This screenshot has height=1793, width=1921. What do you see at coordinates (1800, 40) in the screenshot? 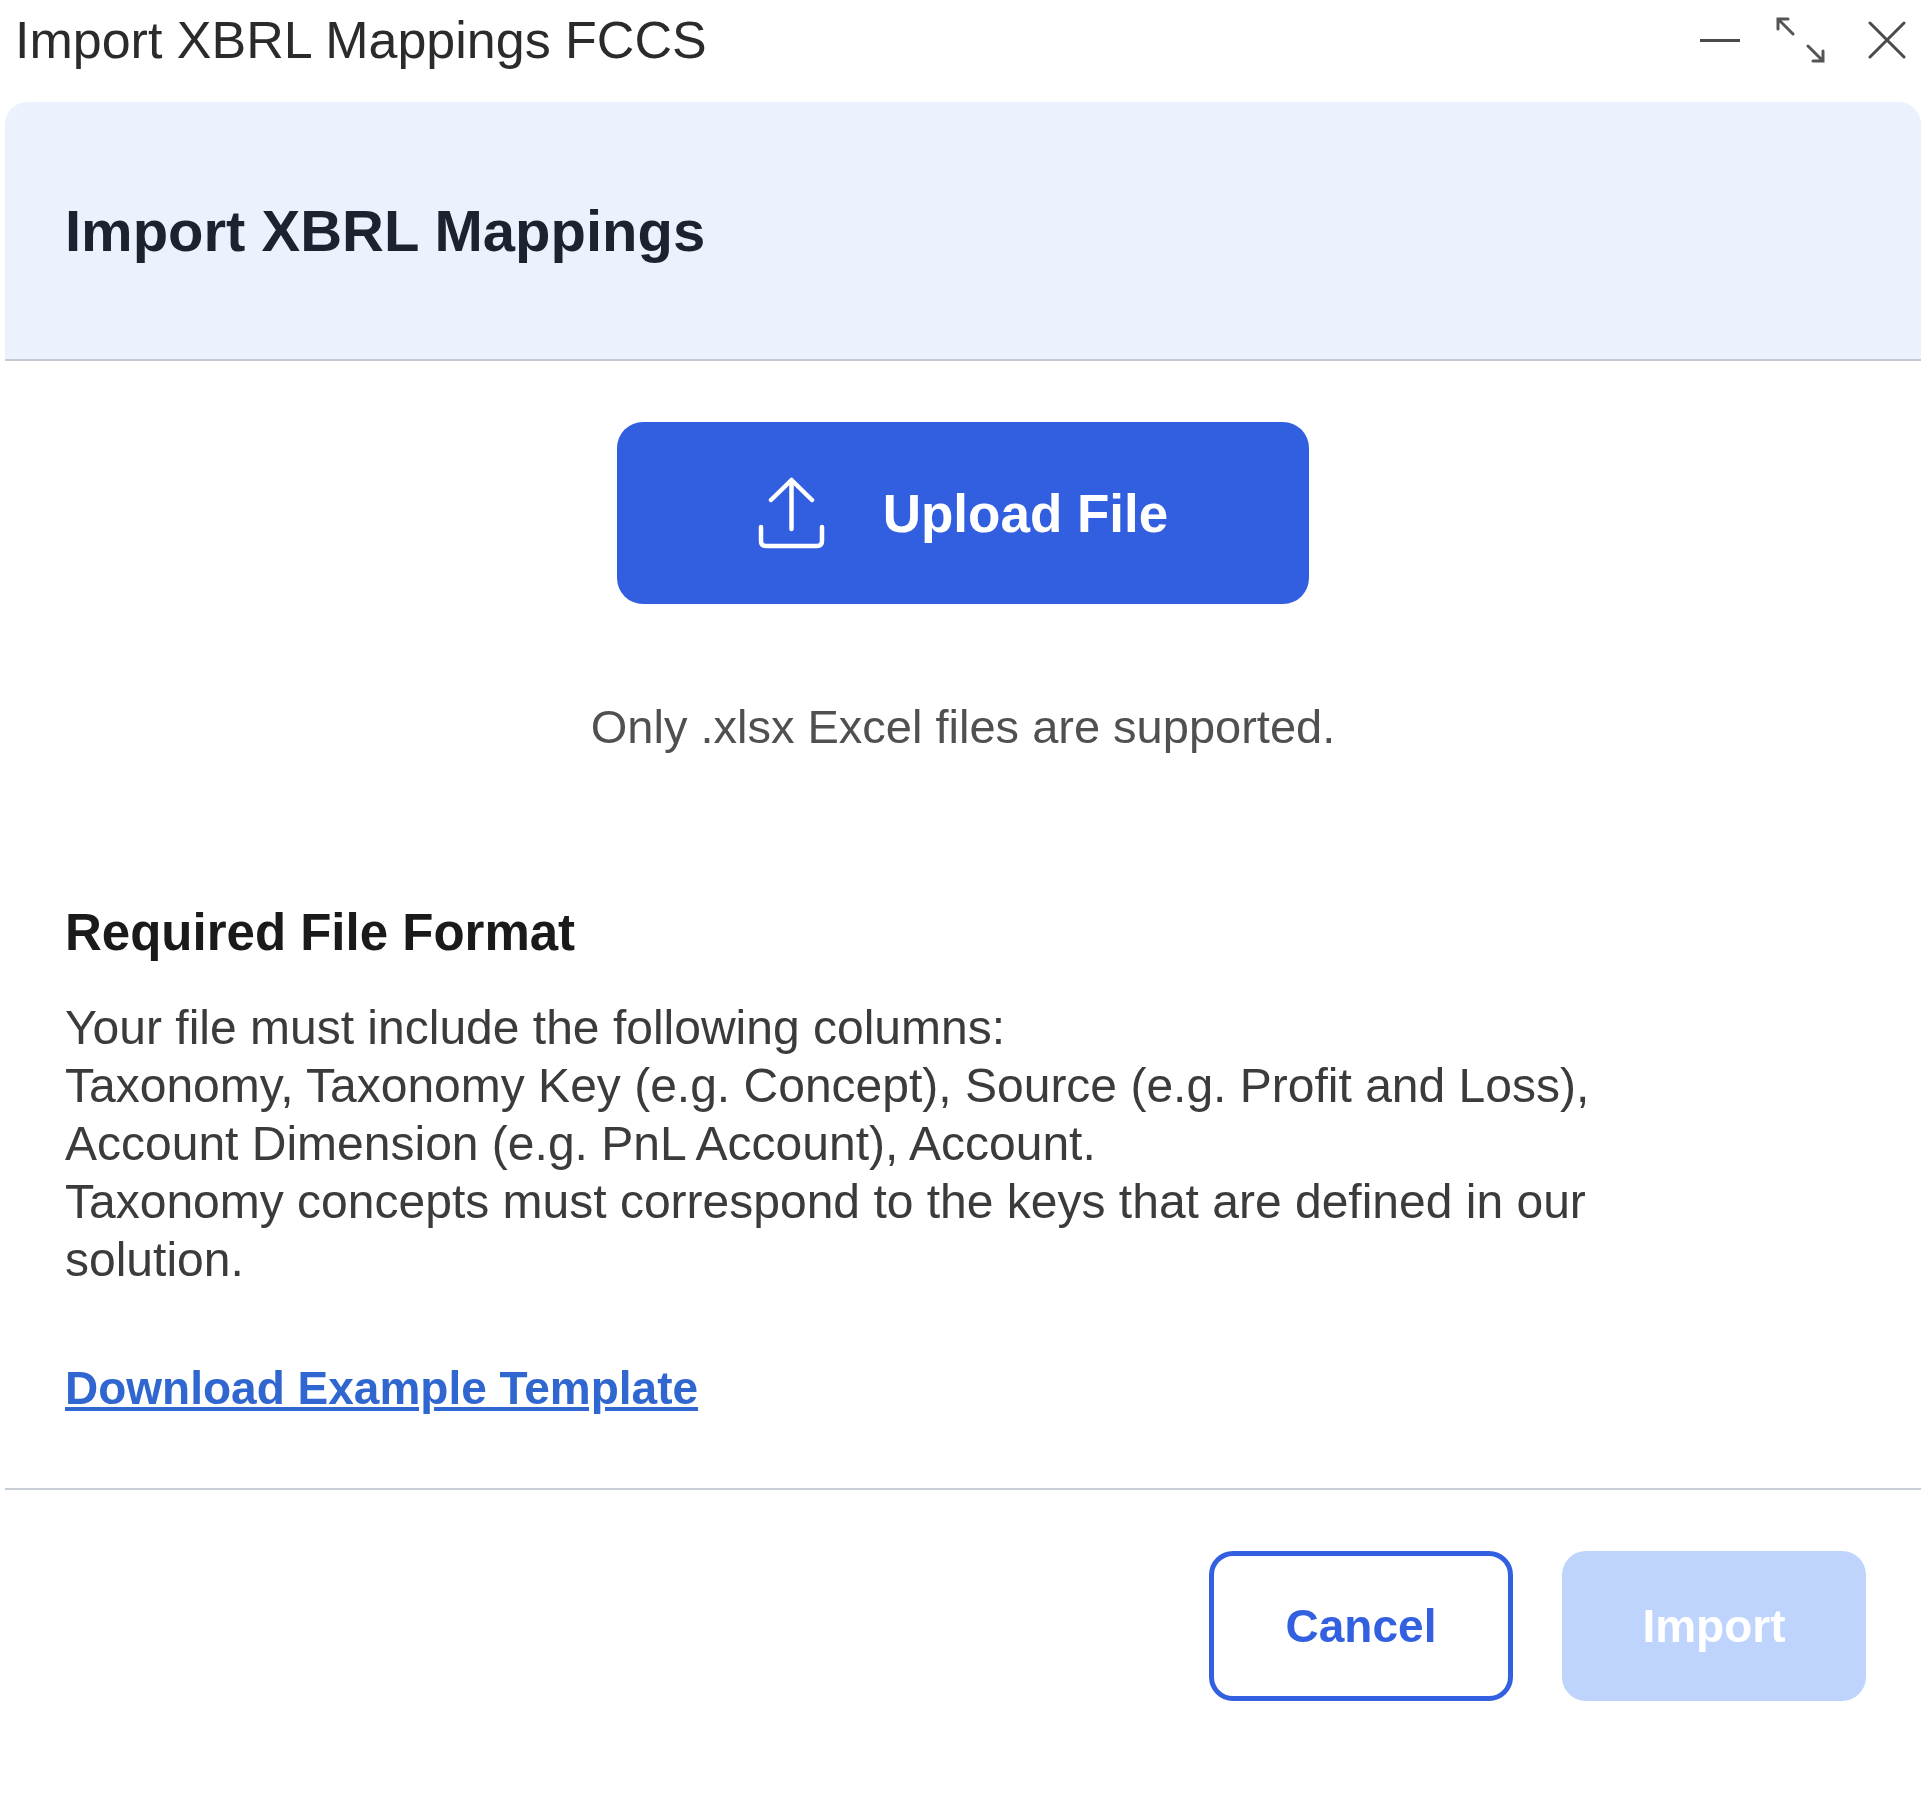
I see `diagonal-arrows-icon` at bounding box center [1800, 40].